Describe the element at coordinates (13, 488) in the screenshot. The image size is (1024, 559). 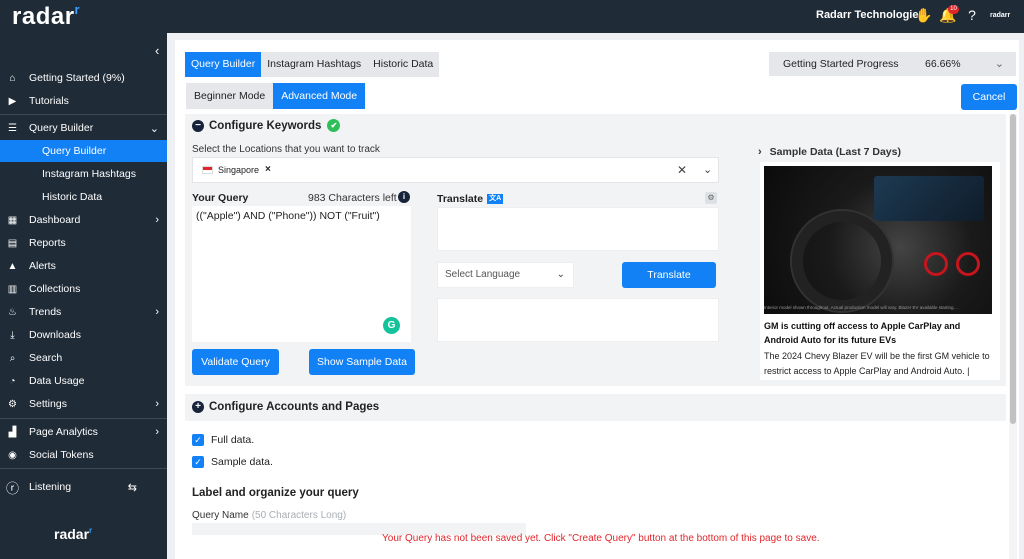
I see `listening-icon: ⓡ` at that location.